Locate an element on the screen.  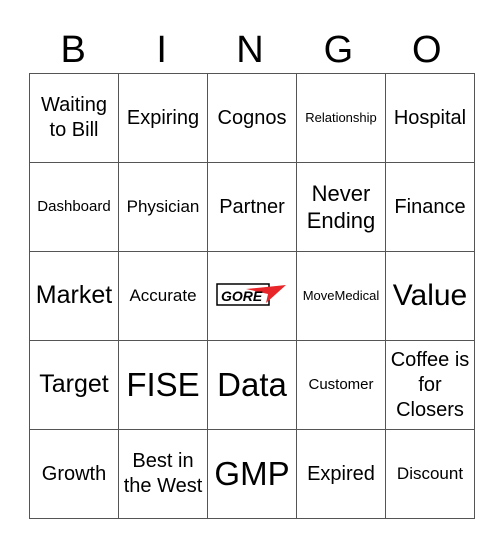
bingo-cell: Coffee is for Closers is located at coordinates (430, 385).